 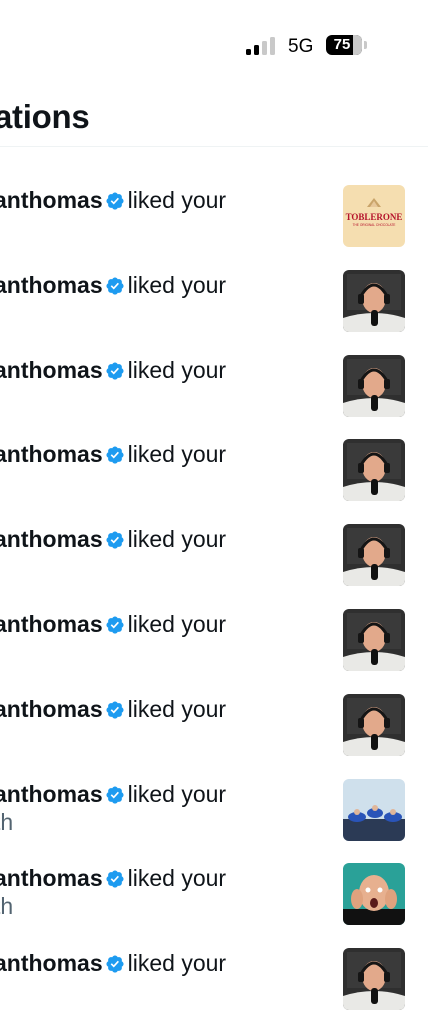 I want to click on battery-tip, so click(x=365, y=45).